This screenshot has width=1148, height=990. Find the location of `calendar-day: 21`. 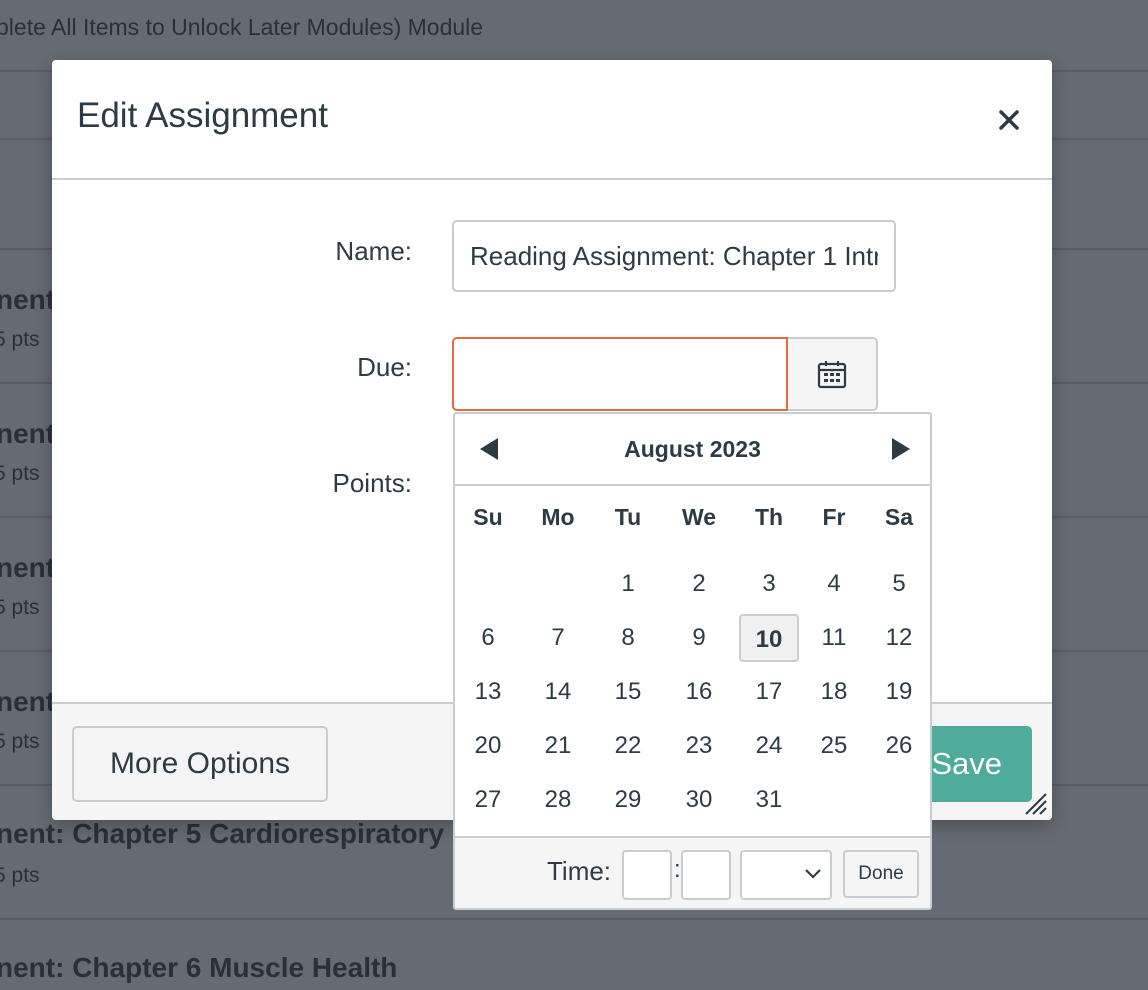

calendar-day: 21 is located at coordinates (558, 746).